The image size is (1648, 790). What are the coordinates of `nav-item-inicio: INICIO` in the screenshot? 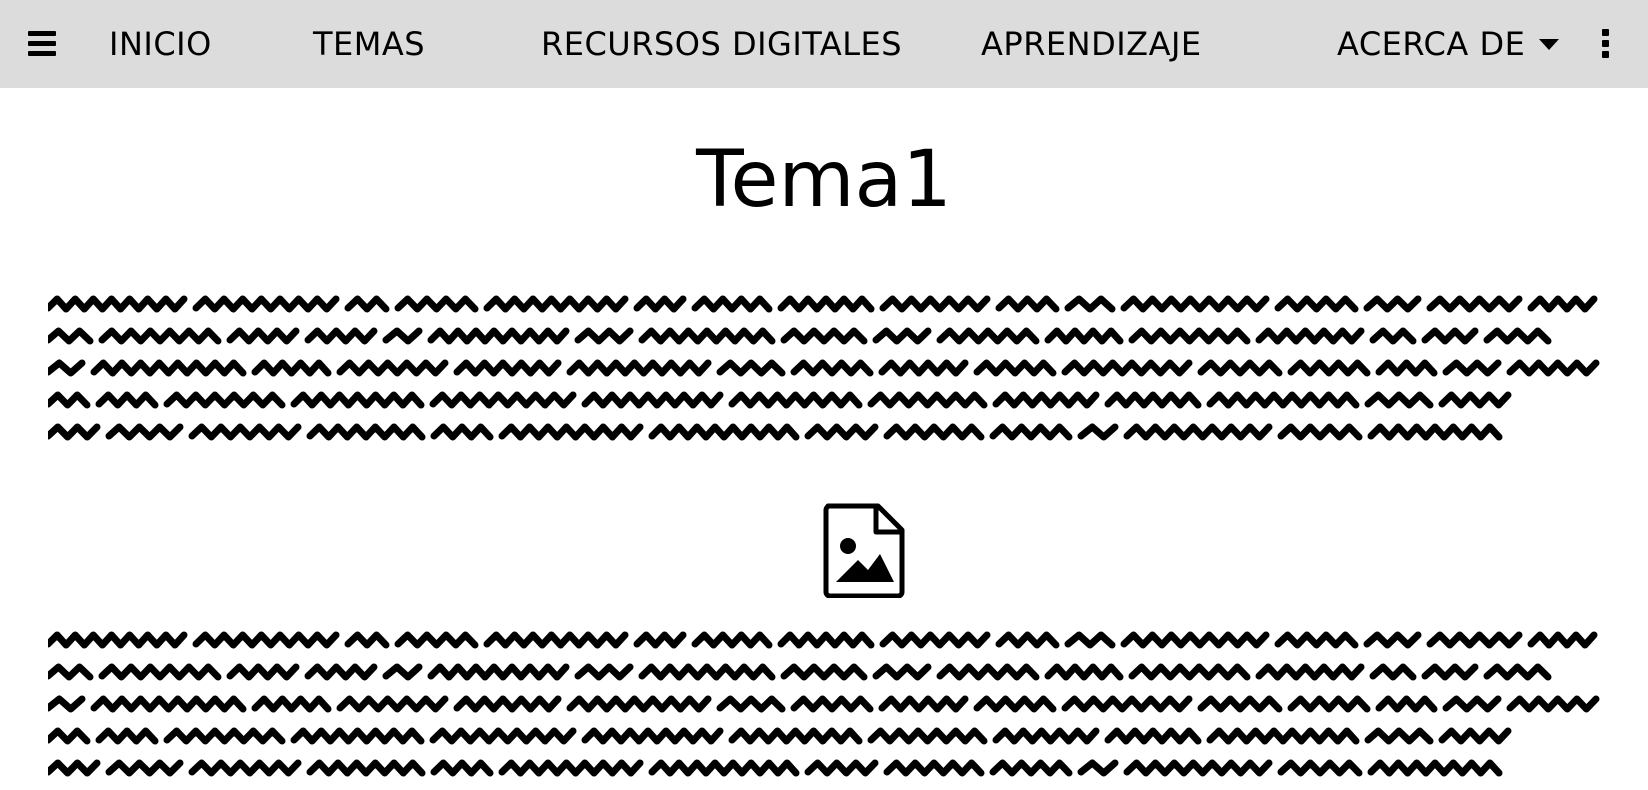 It's located at (160, 44).